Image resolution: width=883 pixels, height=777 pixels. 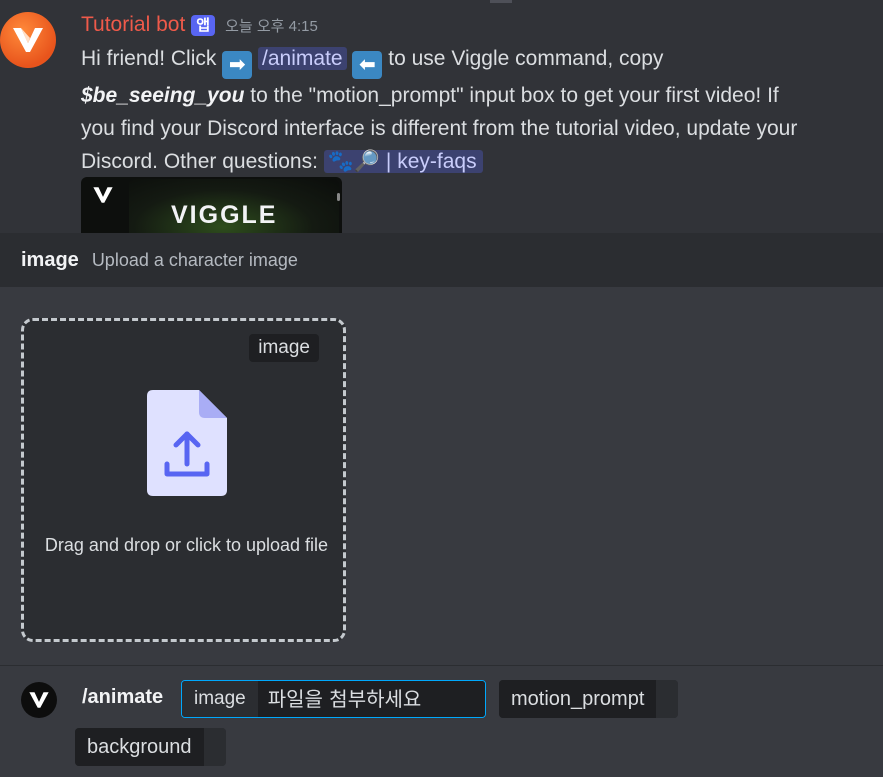 I want to click on message-text: to use Viggle command, copy, so click(x=523, y=58).